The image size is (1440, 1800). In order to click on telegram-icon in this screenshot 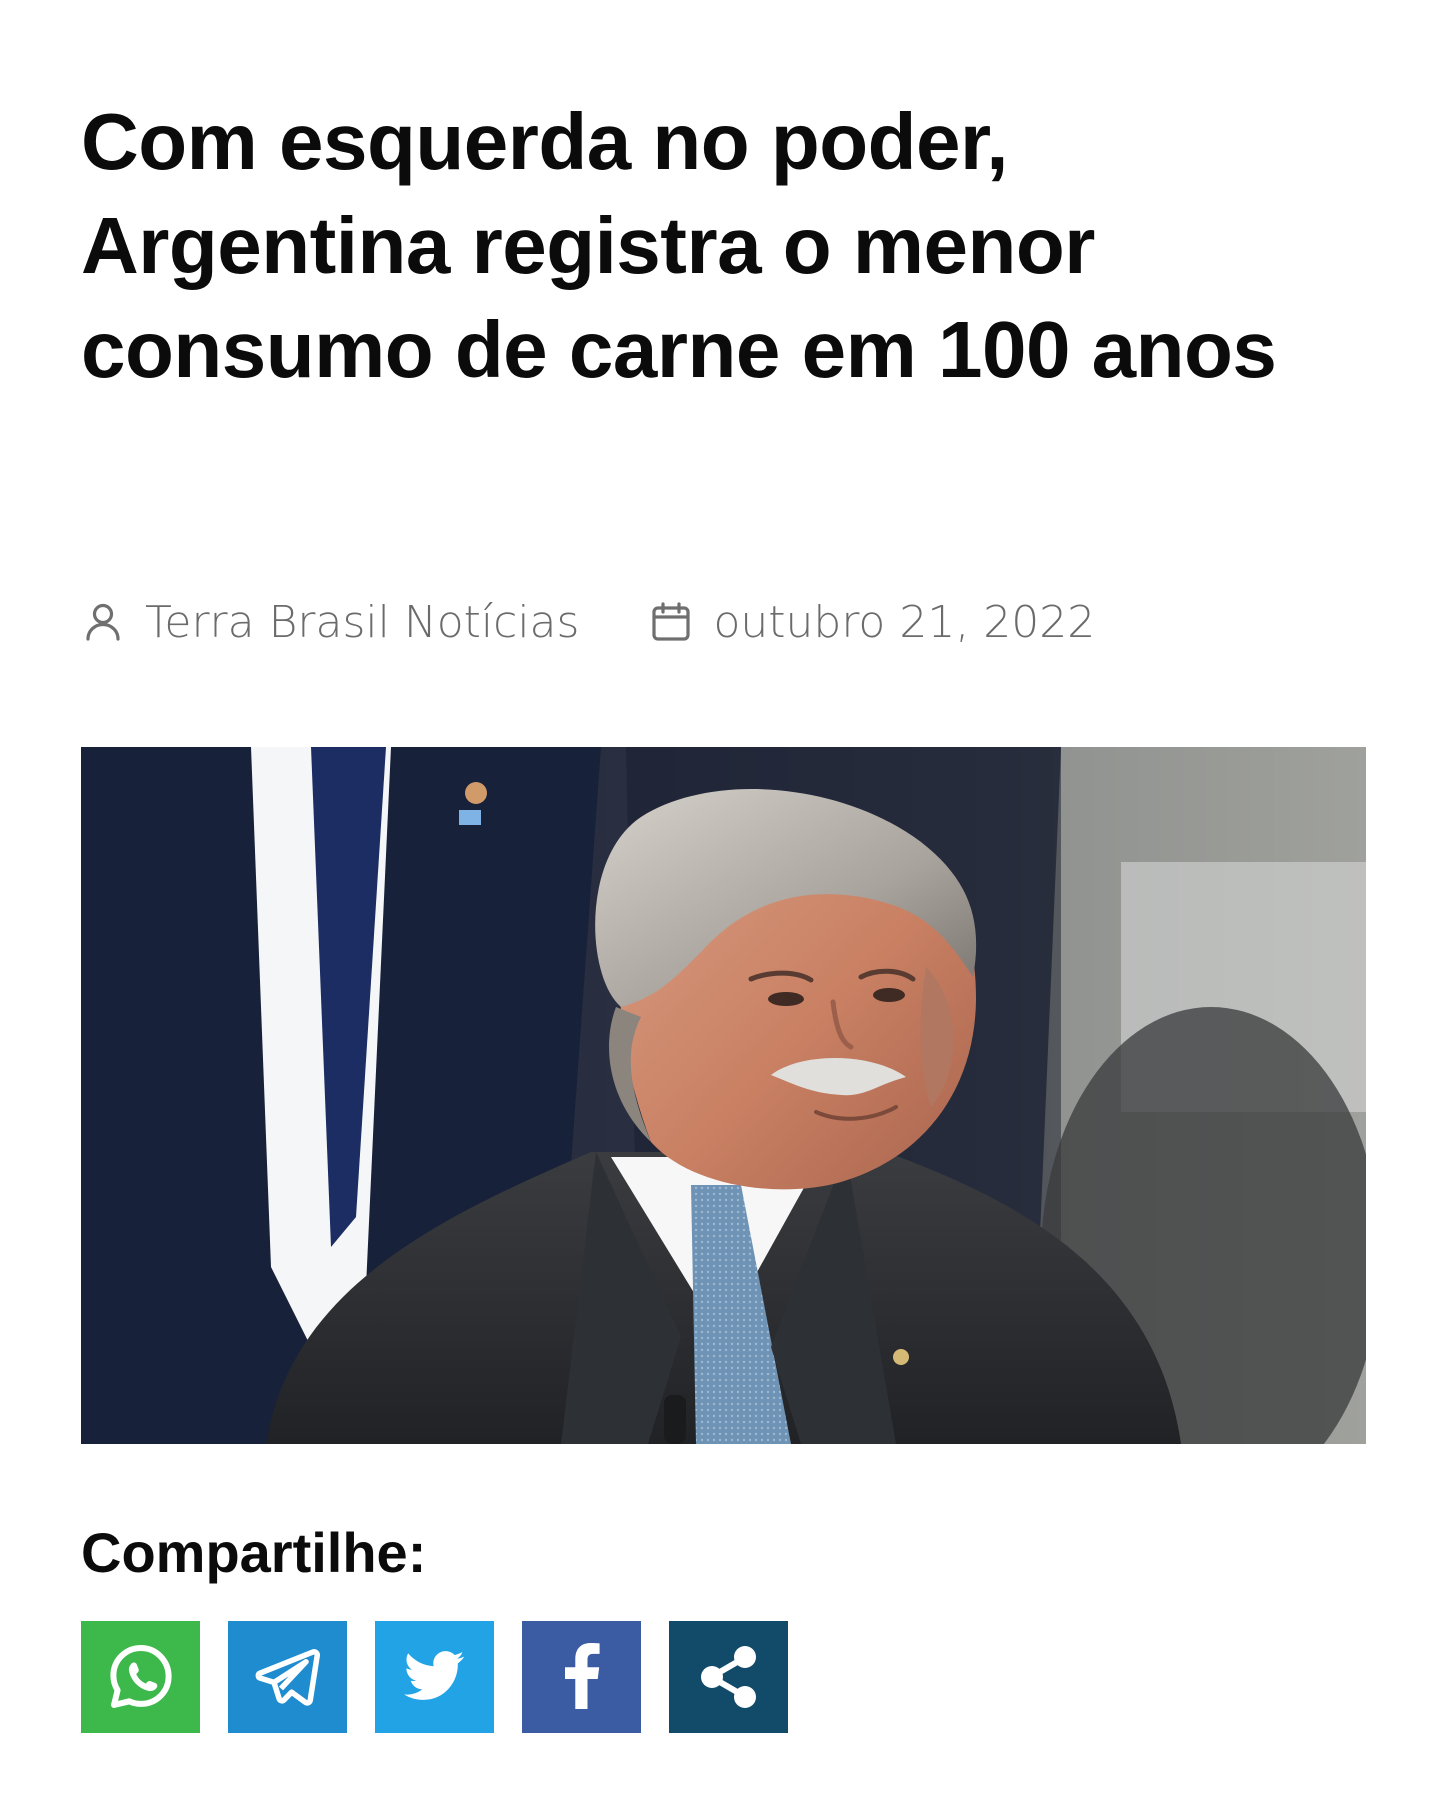, I will do `click(288, 1677)`.